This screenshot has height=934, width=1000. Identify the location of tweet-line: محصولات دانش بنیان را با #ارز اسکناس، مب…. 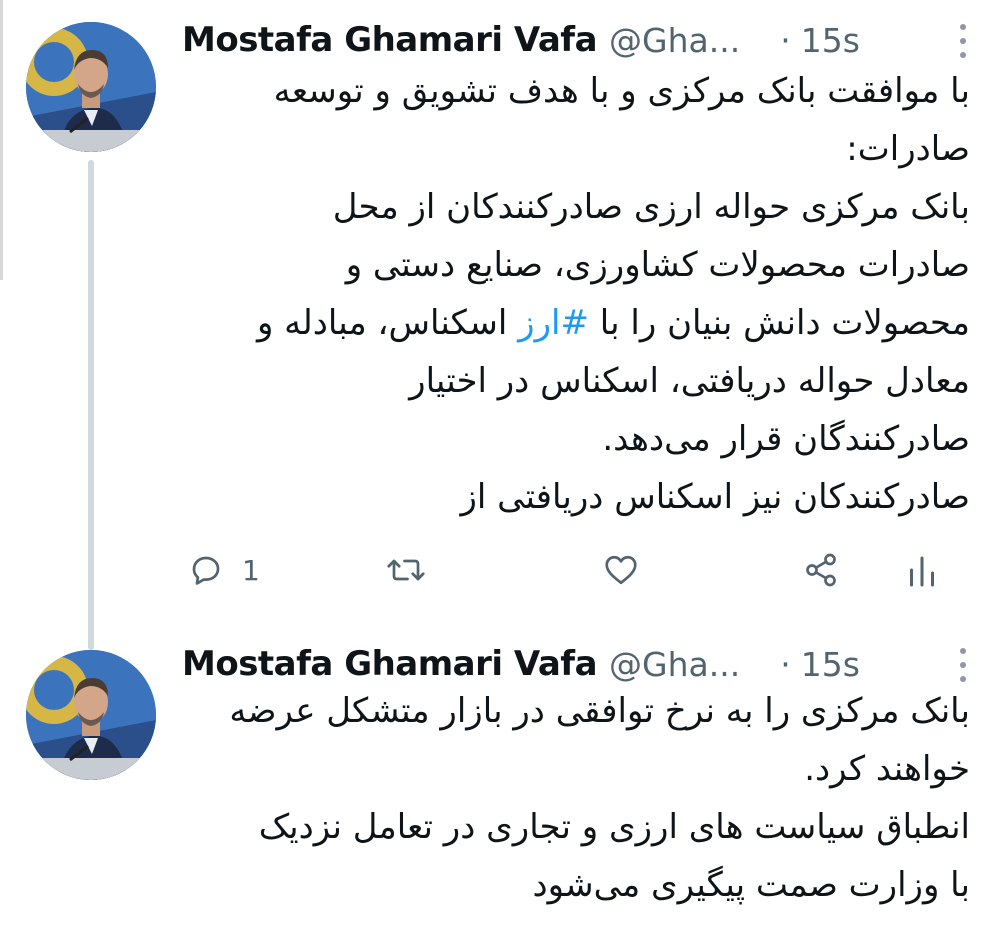
(570, 323).